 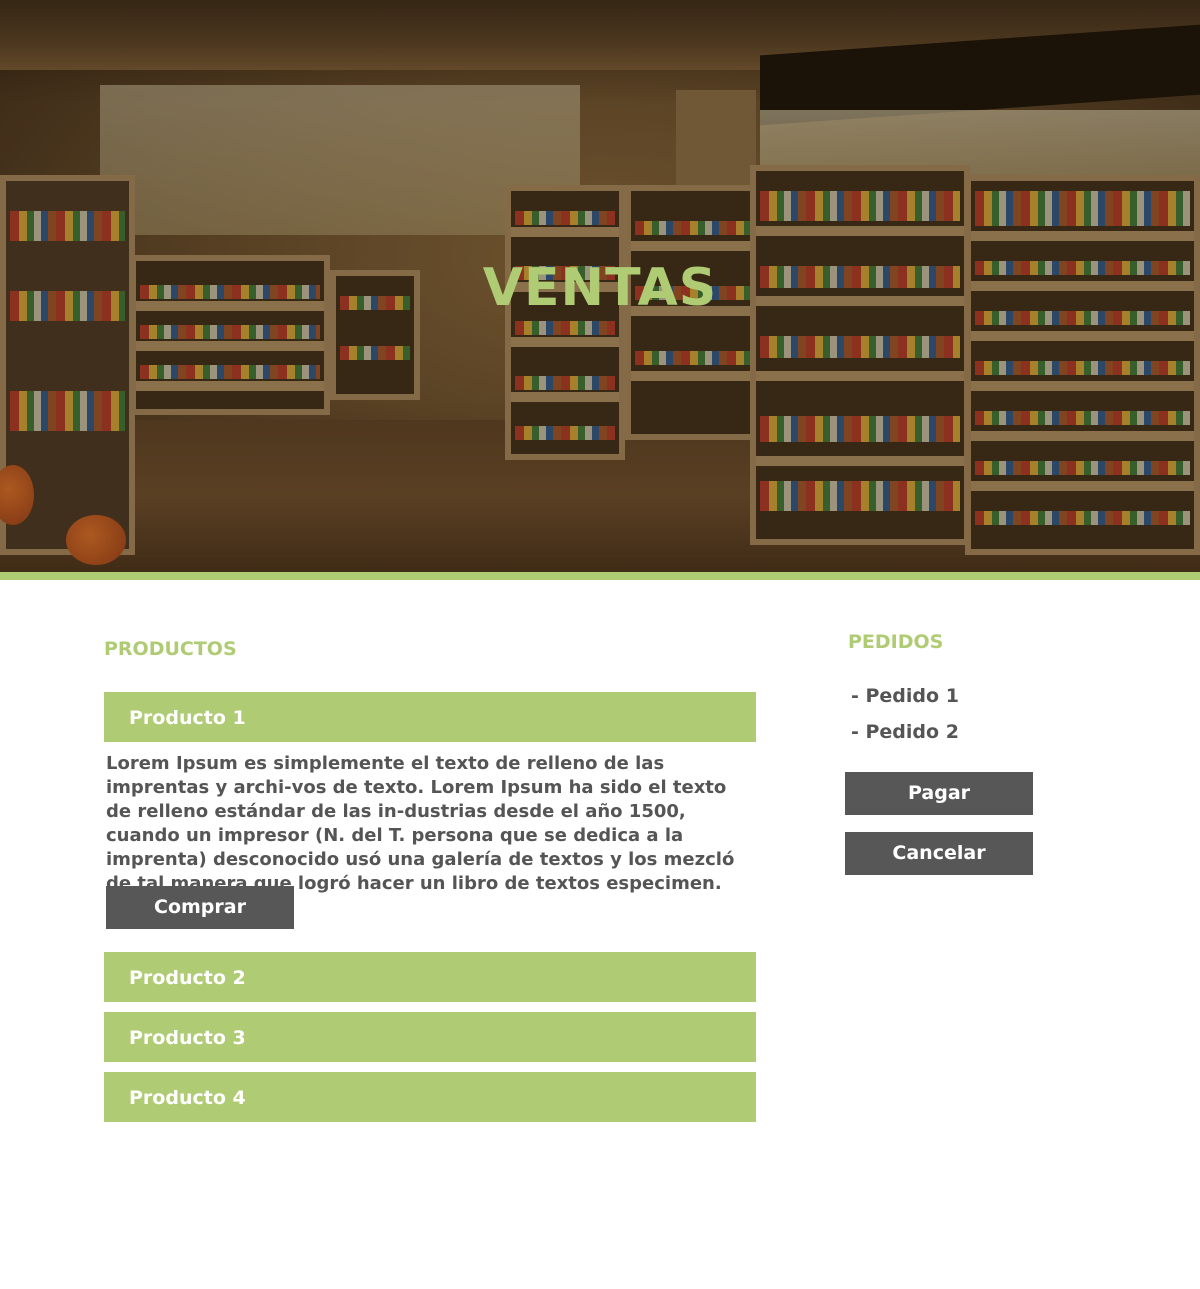 What do you see at coordinates (905, 732) in the screenshot?
I see `order-item-2: - Pedido 2` at bounding box center [905, 732].